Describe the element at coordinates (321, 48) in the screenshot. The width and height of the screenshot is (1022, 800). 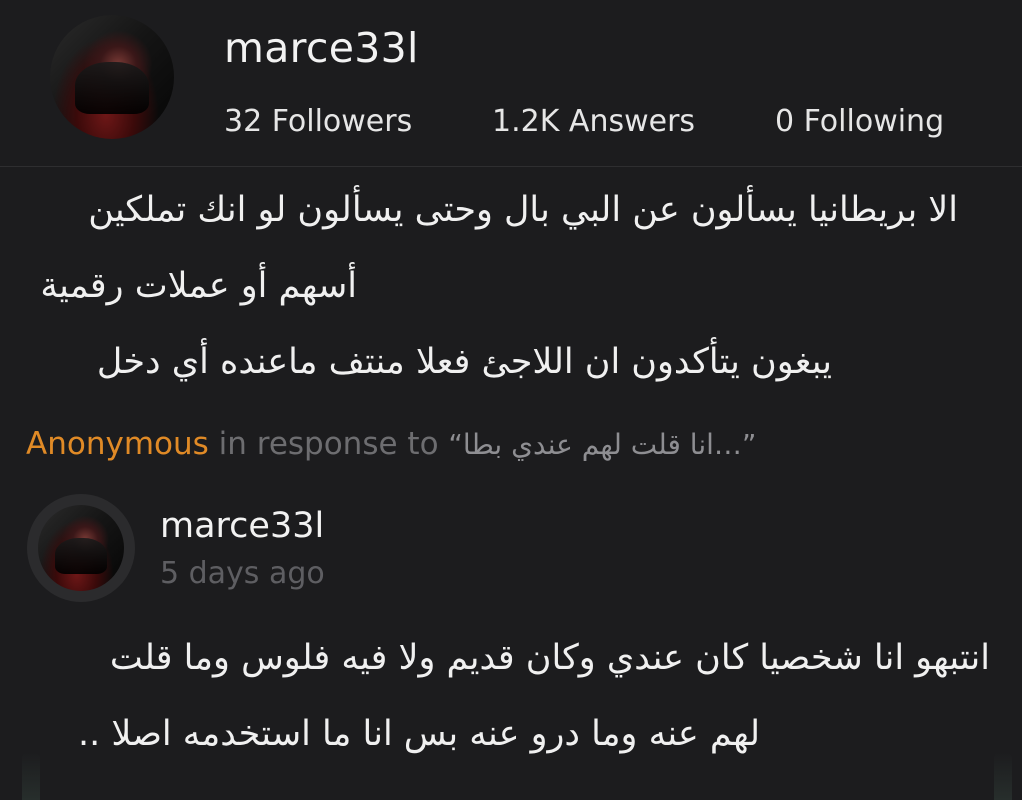
I see `profile-username: marce33l` at that location.